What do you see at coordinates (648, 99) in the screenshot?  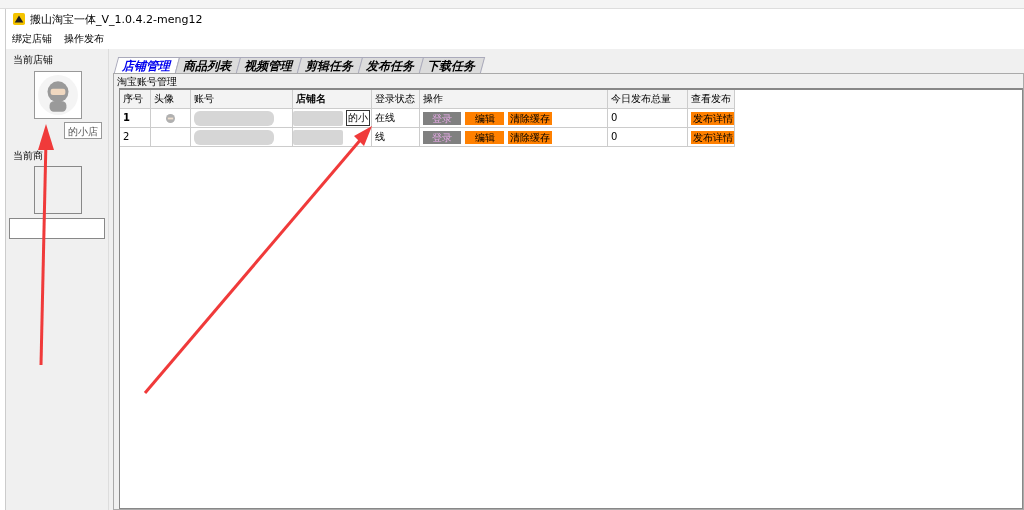 I see `column-header: 今日发布总量` at bounding box center [648, 99].